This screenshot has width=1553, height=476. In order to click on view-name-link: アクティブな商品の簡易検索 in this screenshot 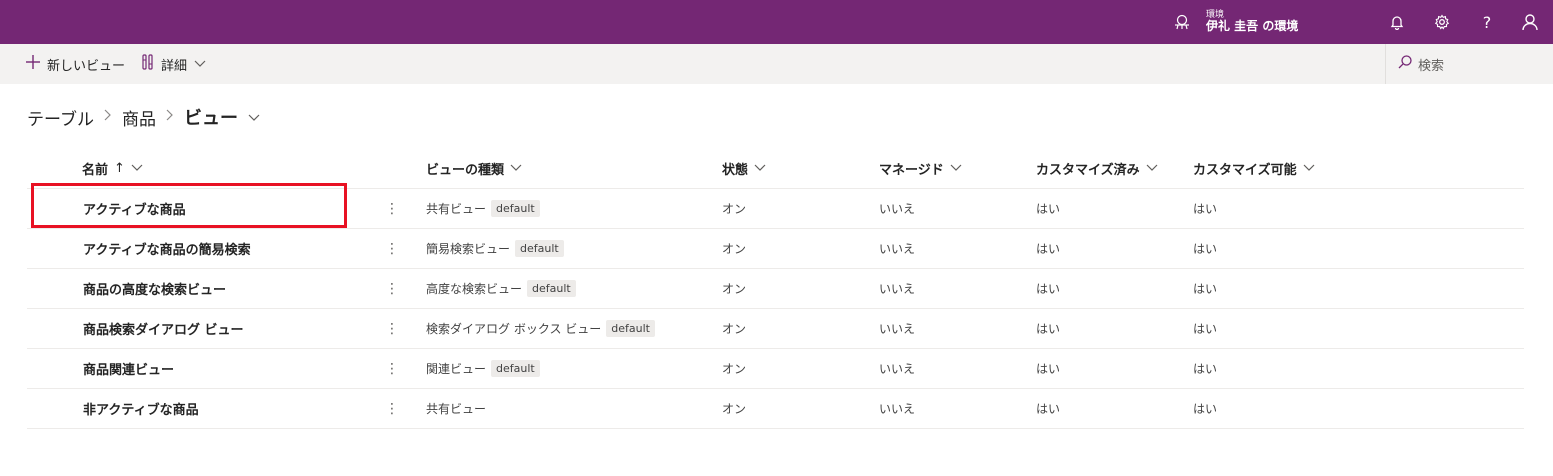, I will do `click(167, 248)`.